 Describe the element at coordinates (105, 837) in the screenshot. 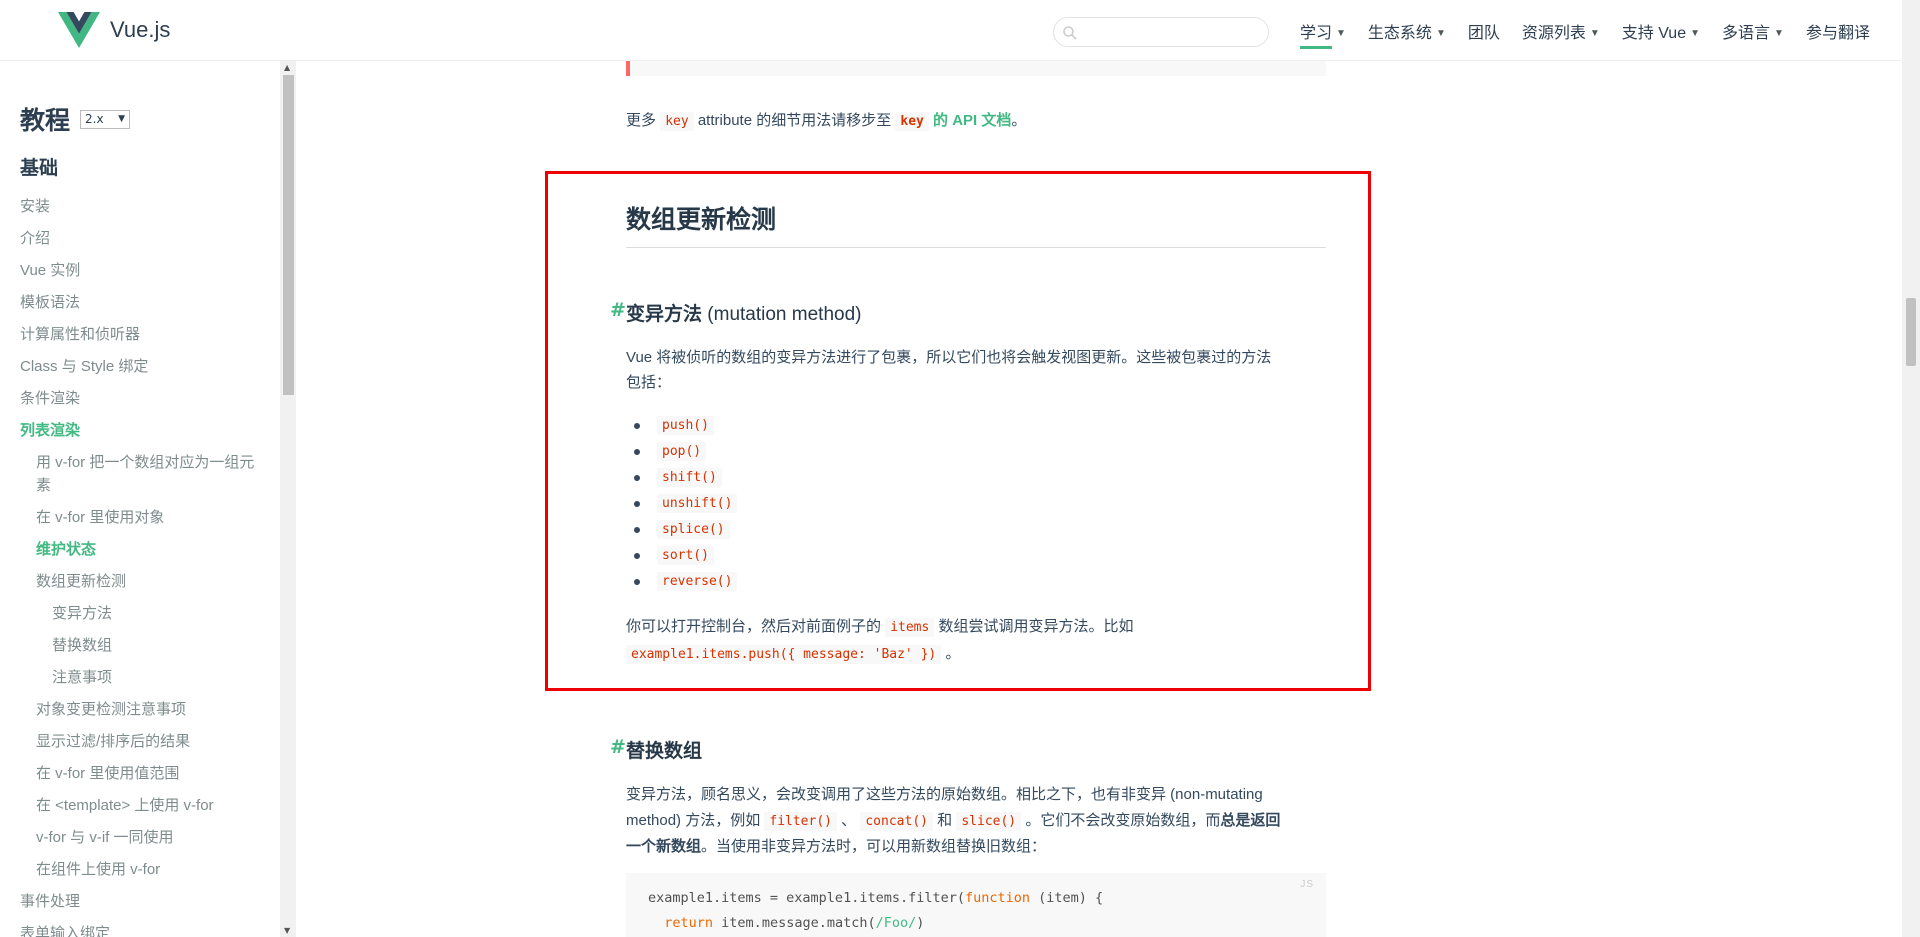

I see `sidebar-subitem-vfor-vif: v-for 与 v-if 一同使用` at that location.